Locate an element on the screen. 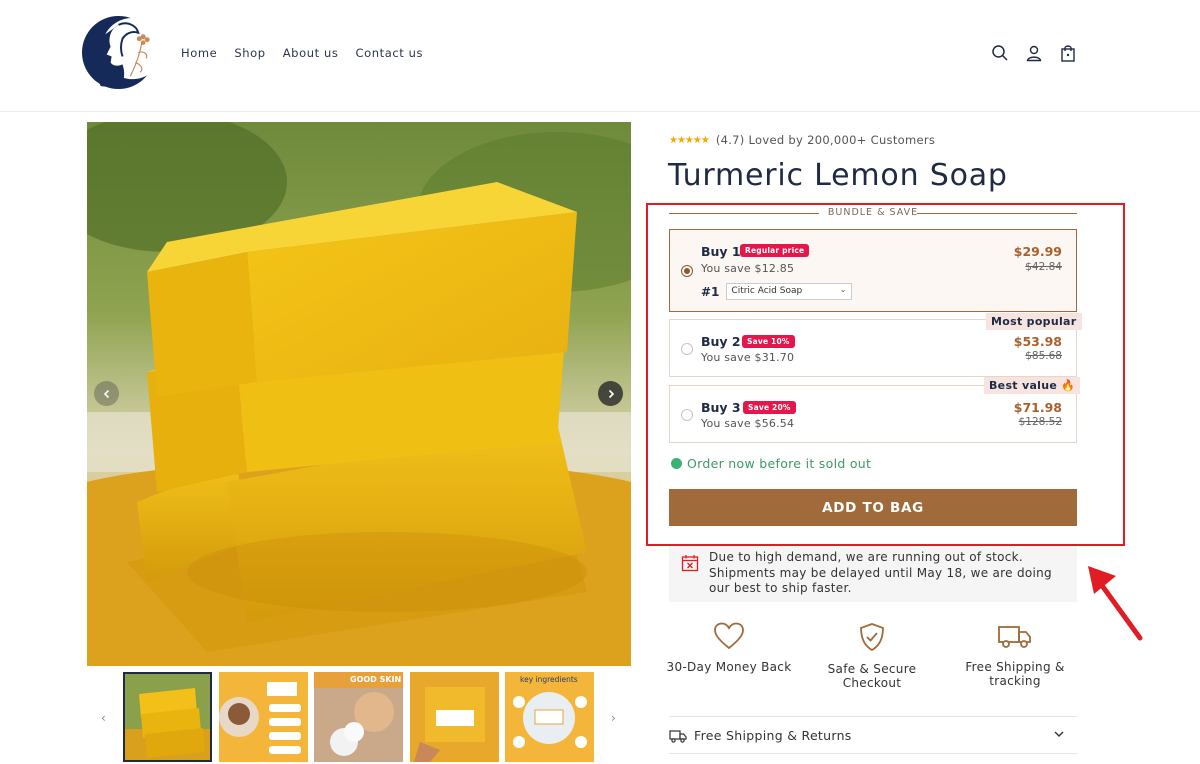 The width and height of the screenshot is (1200, 764). bundle-header: BUNDLE & SAVE is located at coordinates (873, 214).